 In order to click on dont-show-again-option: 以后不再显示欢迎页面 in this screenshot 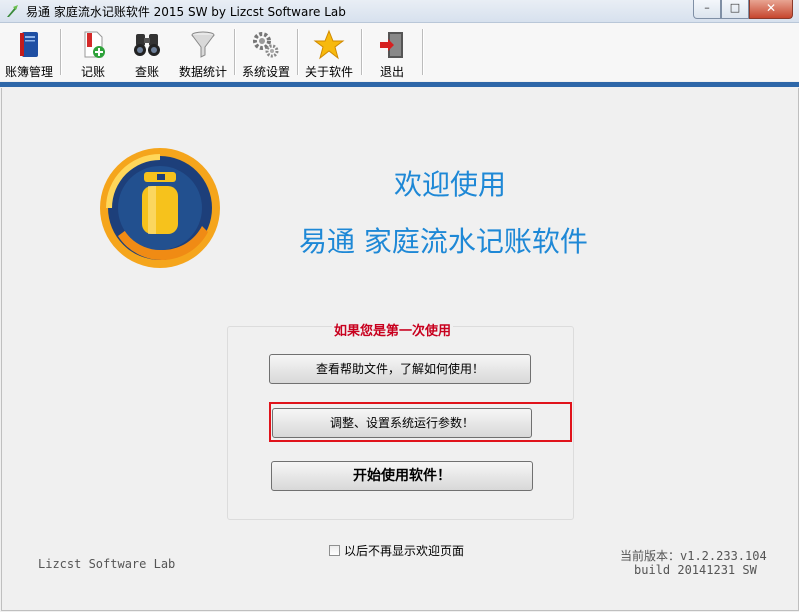, I will do `click(396, 550)`.